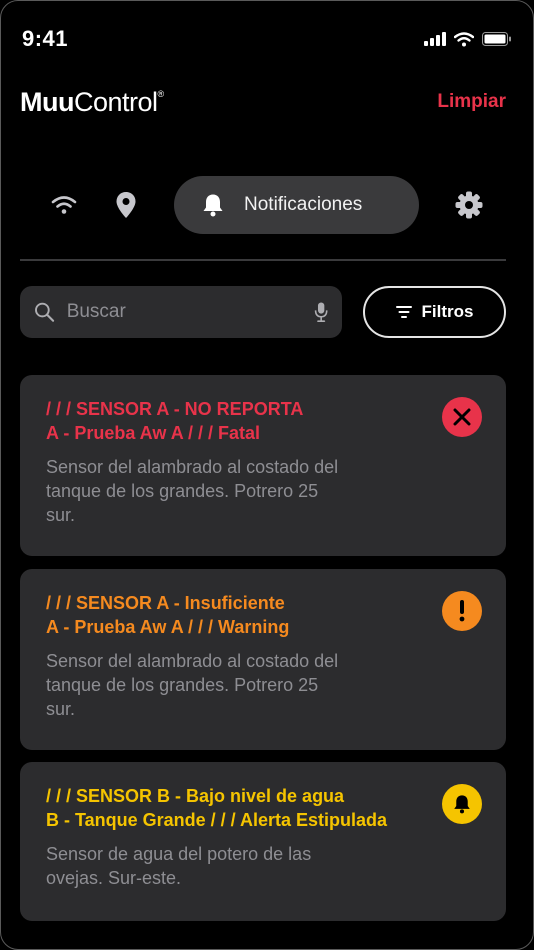  What do you see at coordinates (447, 311) in the screenshot?
I see `filter-label: Filtros` at bounding box center [447, 311].